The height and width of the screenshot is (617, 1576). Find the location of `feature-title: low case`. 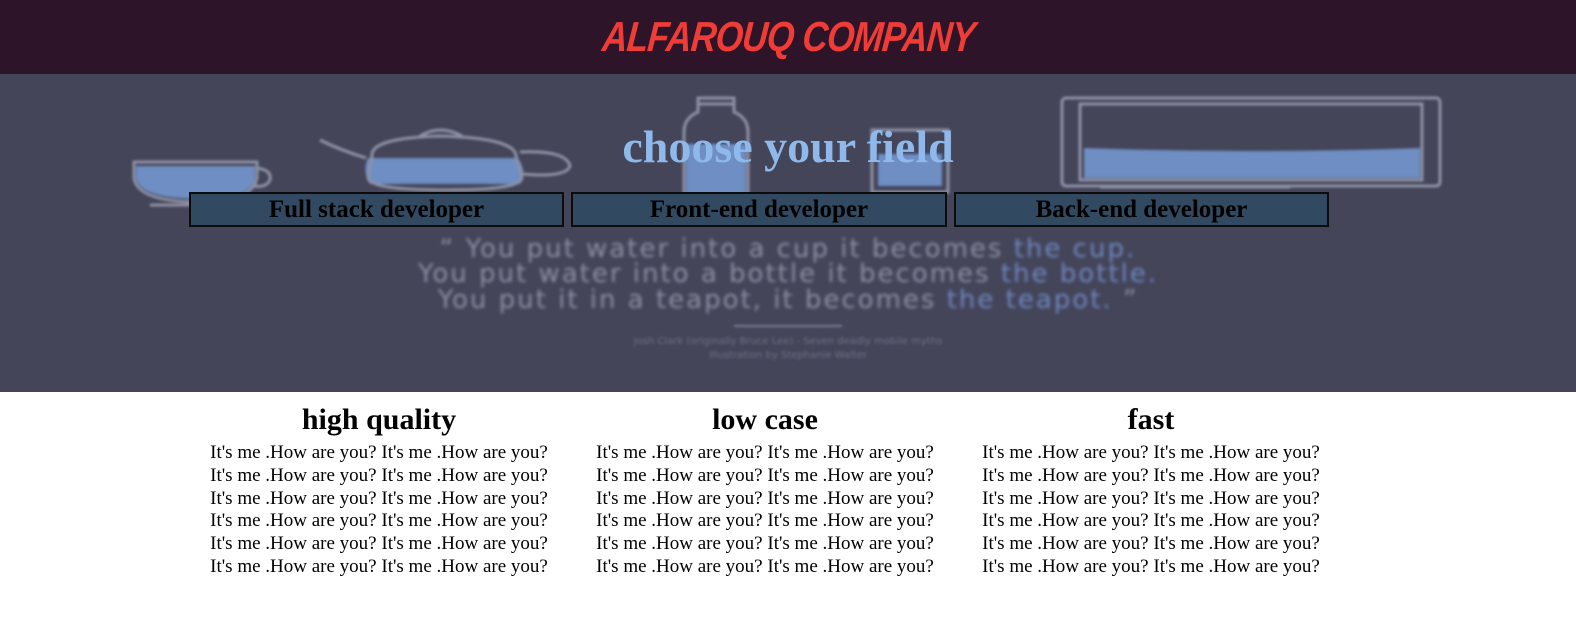

feature-title: low case is located at coordinates (765, 419).